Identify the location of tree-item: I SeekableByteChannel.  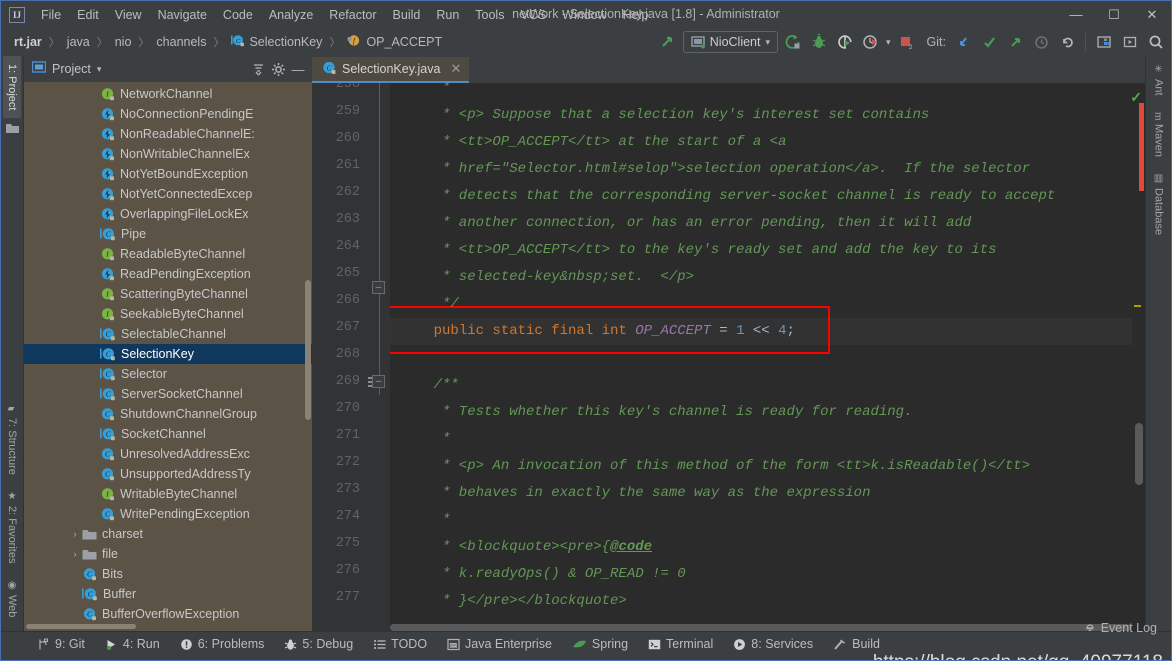
(168, 314).